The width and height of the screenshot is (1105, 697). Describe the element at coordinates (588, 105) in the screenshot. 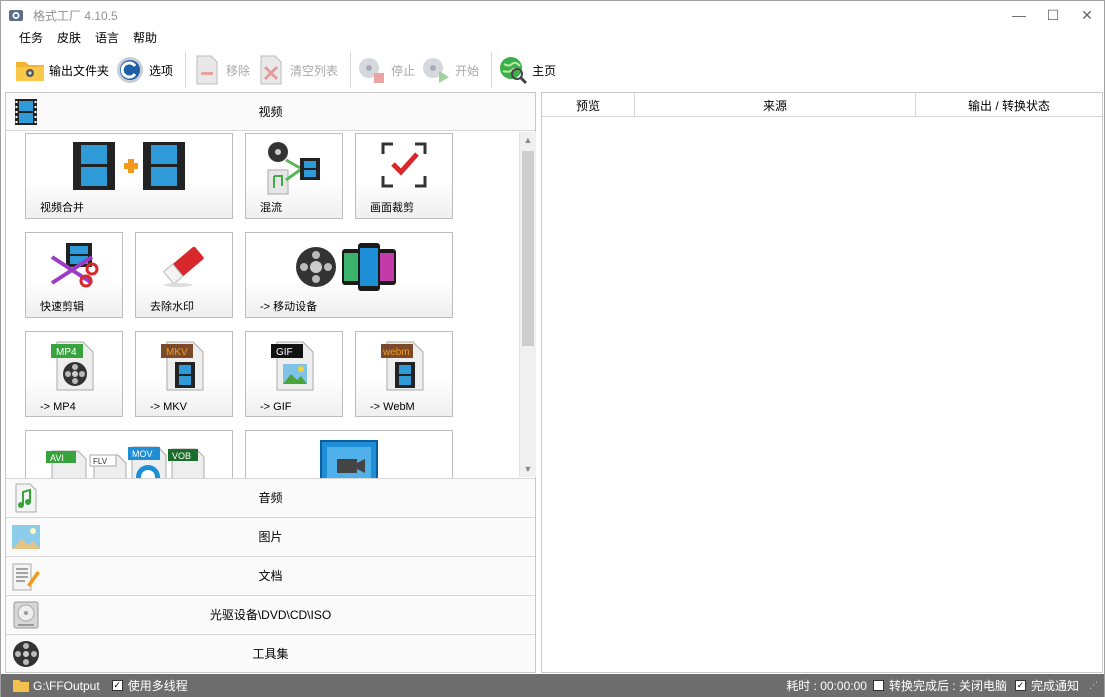

I see `col-preview: 预览` at that location.